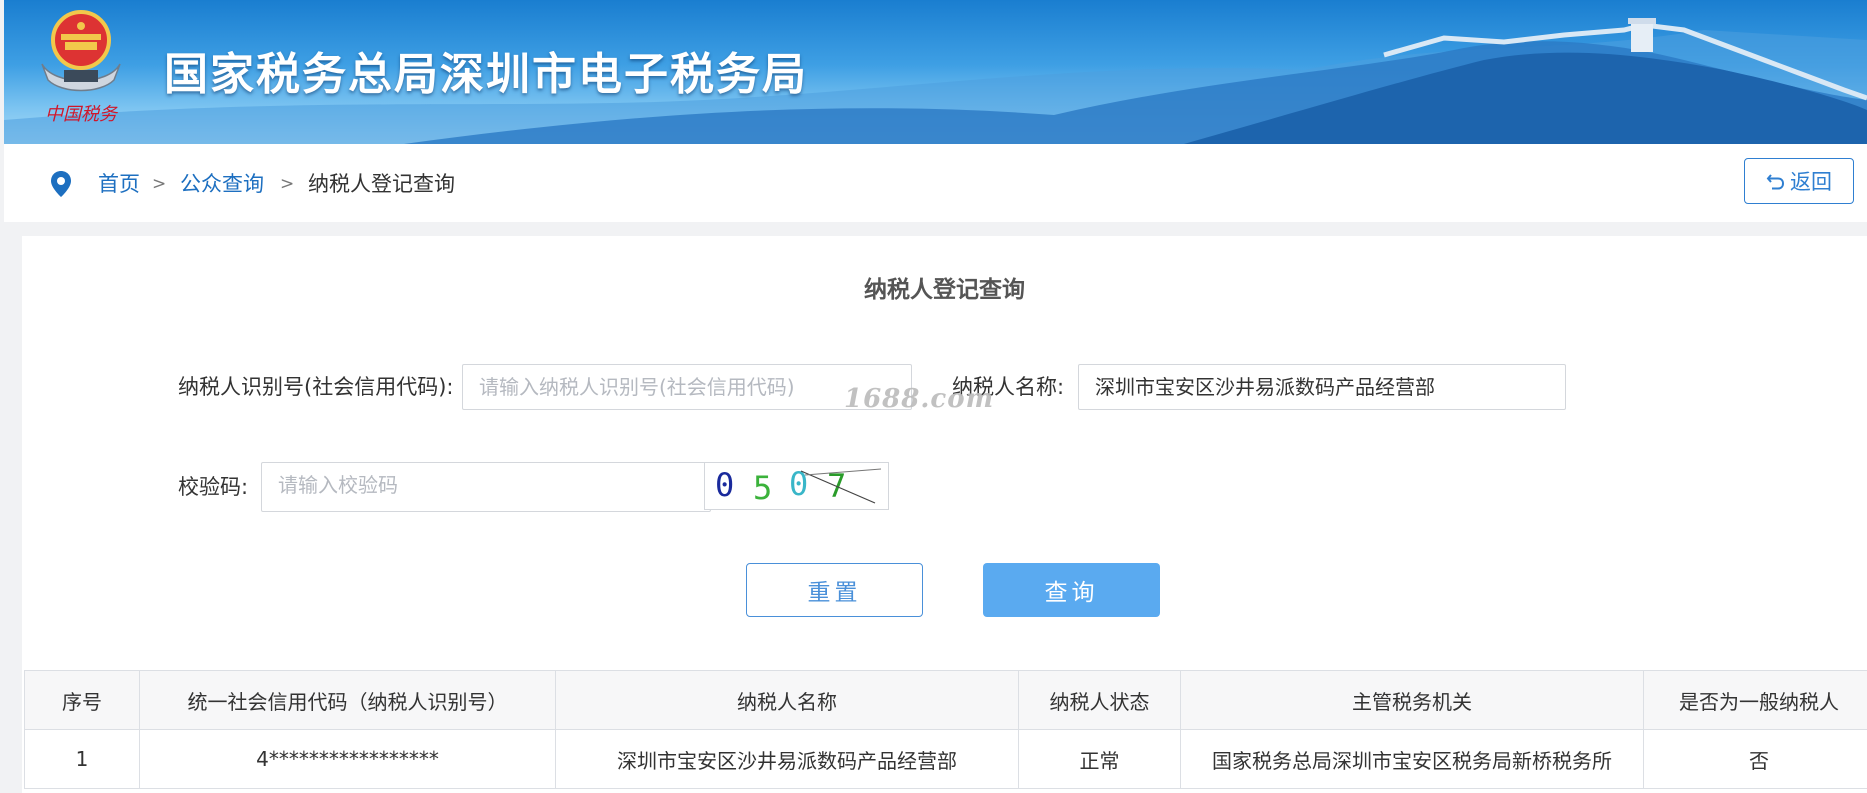 This screenshot has height=793, width=1867. Describe the element at coordinates (944, 290) in the screenshot. I see `page-title: 纳税人登记查询` at that location.